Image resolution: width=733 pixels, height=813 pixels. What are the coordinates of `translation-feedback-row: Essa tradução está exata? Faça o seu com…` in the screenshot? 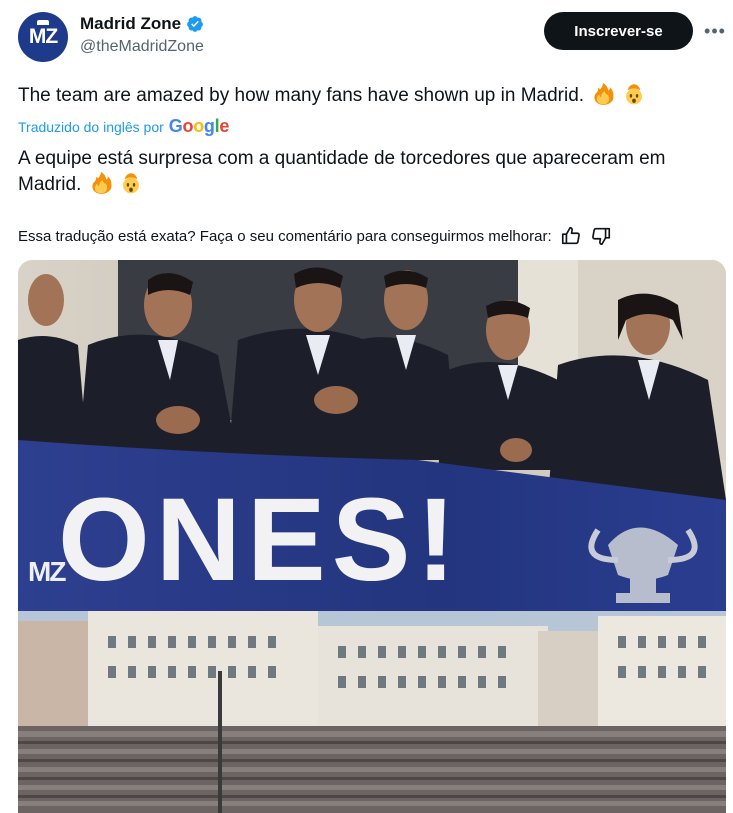 It's located at (368, 236).